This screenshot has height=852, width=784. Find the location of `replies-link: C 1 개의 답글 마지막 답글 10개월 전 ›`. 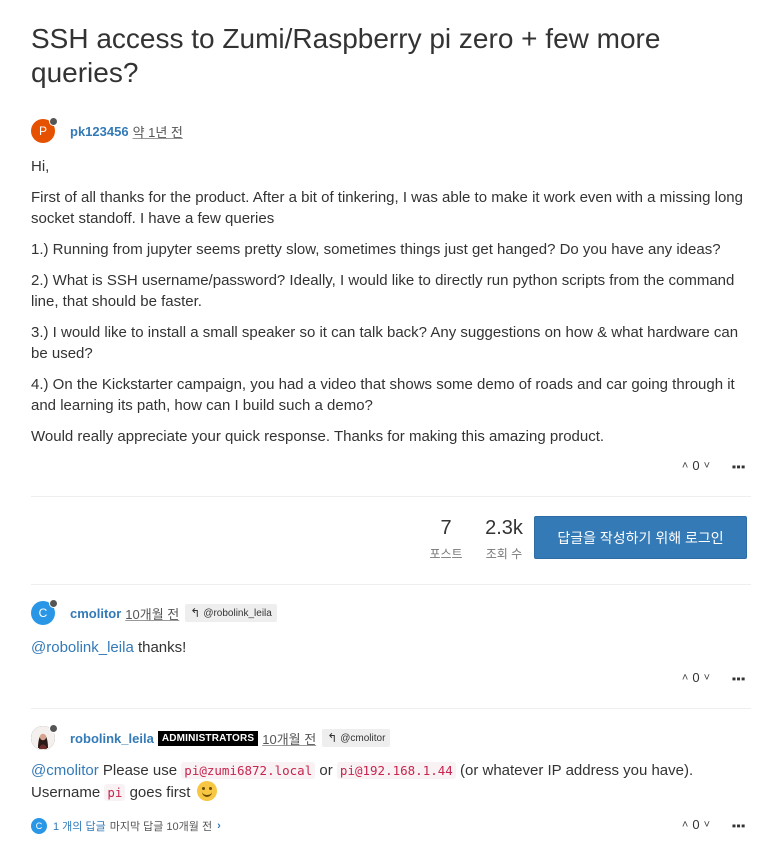

replies-link: C 1 개의 답글 마지막 답글 10개월 전 › is located at coordinates (126, 826).